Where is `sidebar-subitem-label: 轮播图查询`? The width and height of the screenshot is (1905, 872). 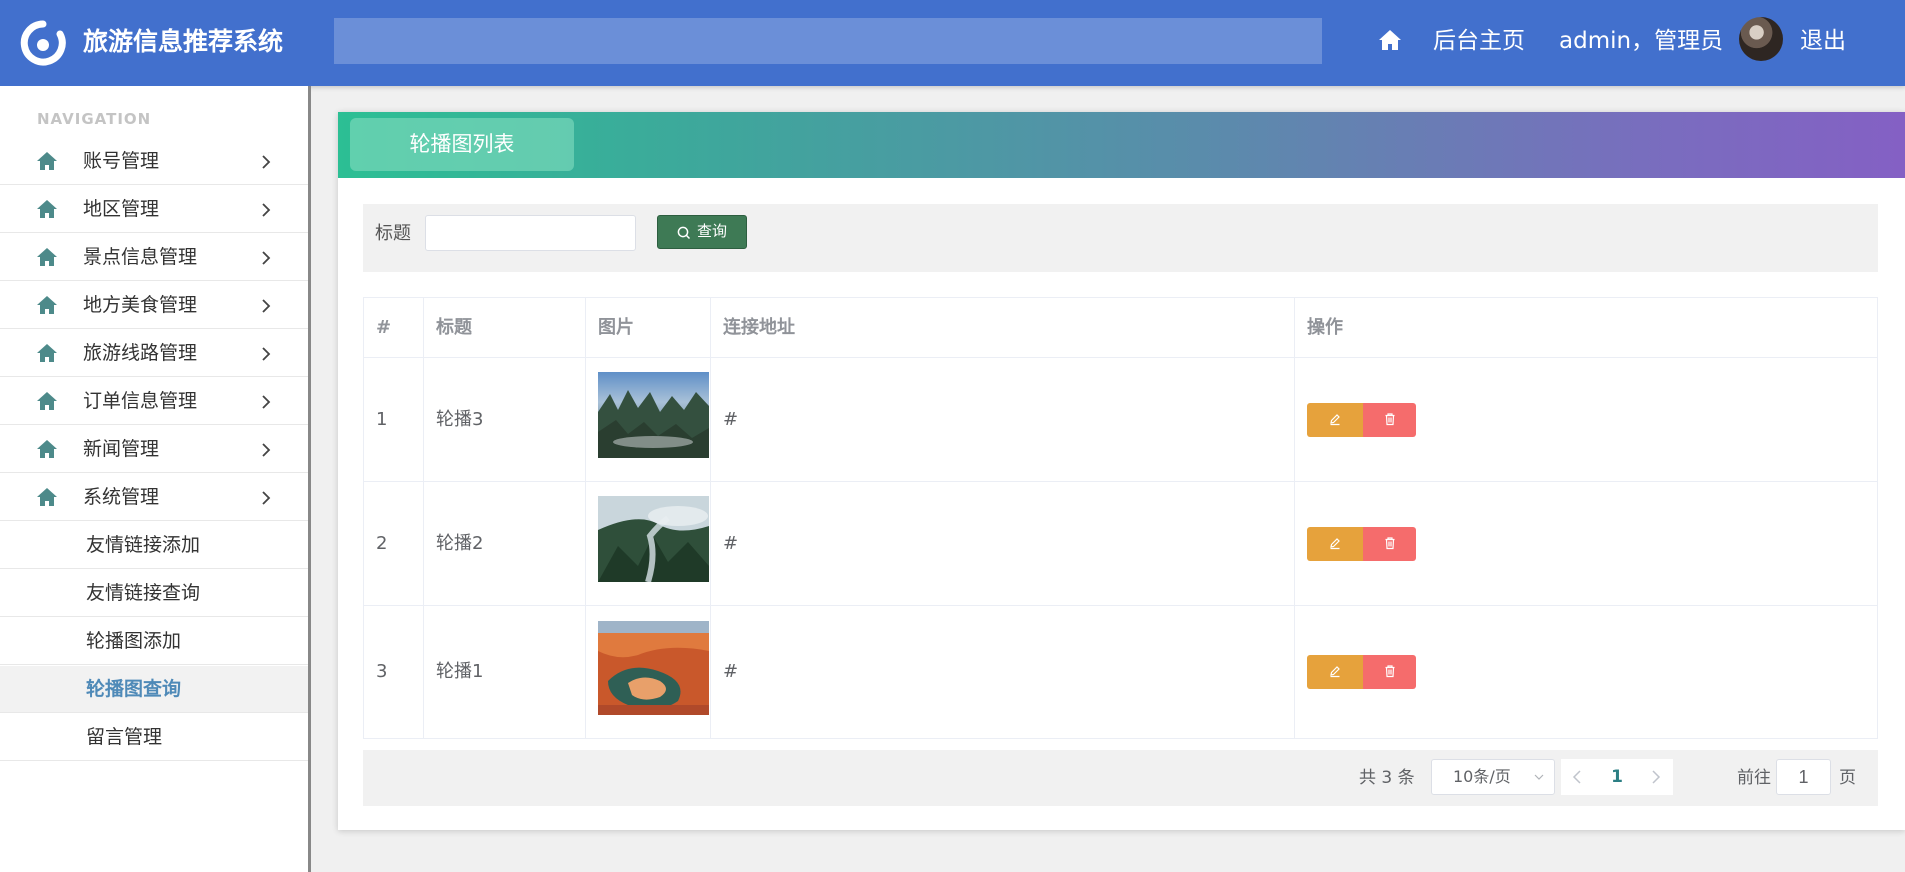
sidebar-subitem-label: 轮播图查询 is located at coordinates (134, 689).